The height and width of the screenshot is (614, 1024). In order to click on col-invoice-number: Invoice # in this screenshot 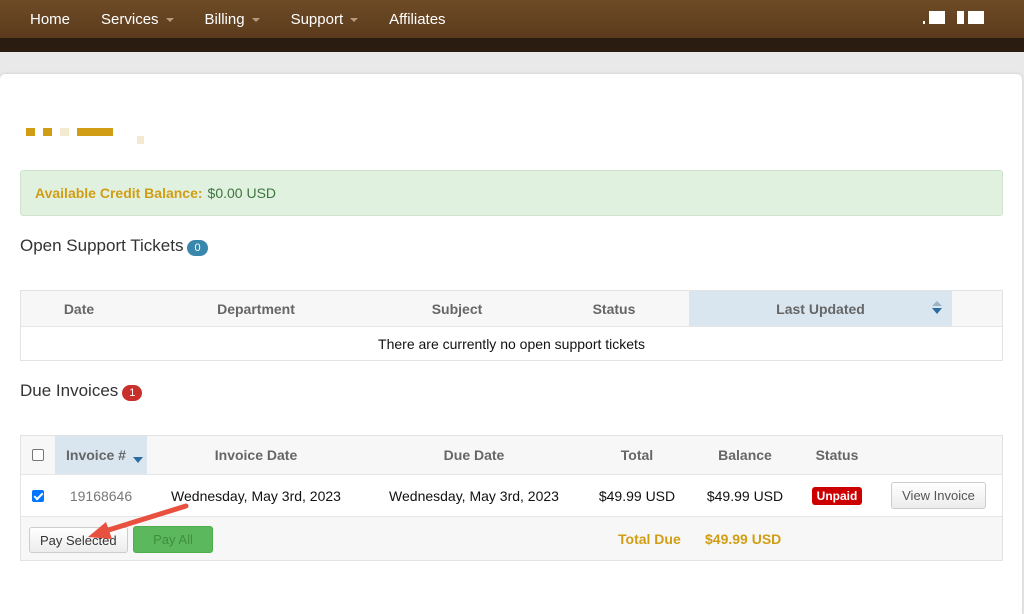, I will do `click(101, 455)`.